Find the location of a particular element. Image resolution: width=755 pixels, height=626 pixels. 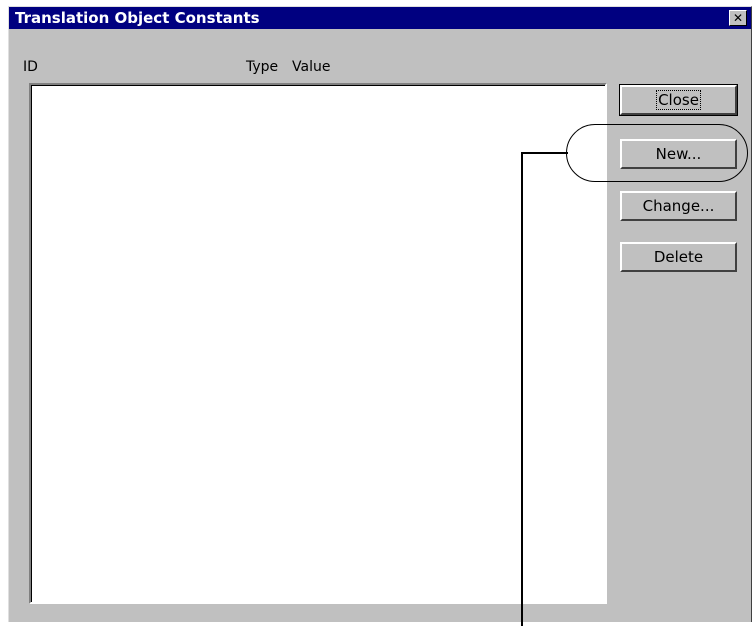

column-header-type: Type is located at coordinates (262, 67).